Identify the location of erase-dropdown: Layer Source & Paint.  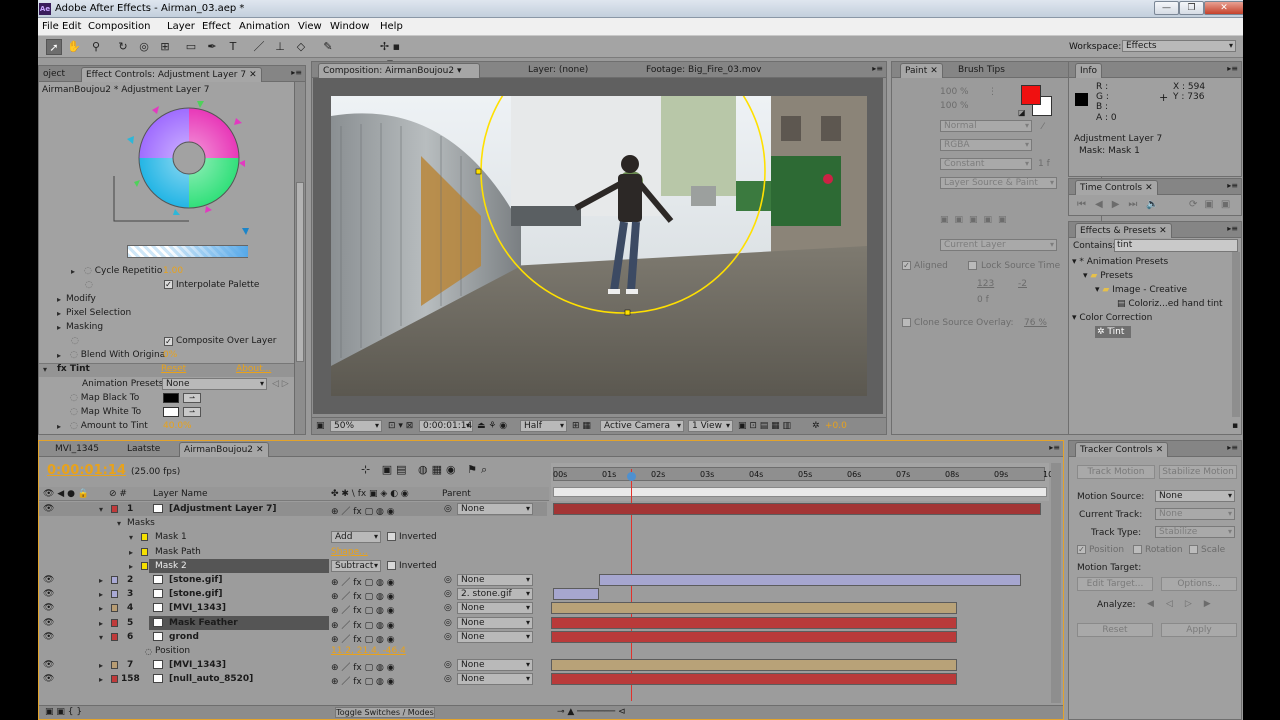
(998, 183).